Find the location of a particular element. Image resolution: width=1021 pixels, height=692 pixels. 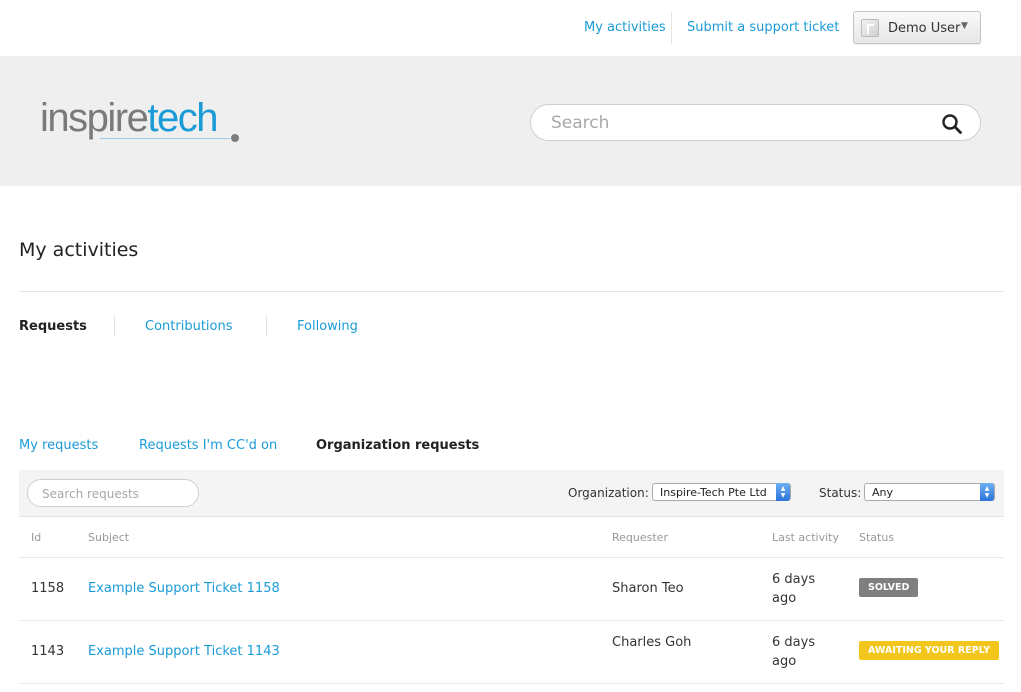

page-title: My activities is located at coordinates (79, 250).